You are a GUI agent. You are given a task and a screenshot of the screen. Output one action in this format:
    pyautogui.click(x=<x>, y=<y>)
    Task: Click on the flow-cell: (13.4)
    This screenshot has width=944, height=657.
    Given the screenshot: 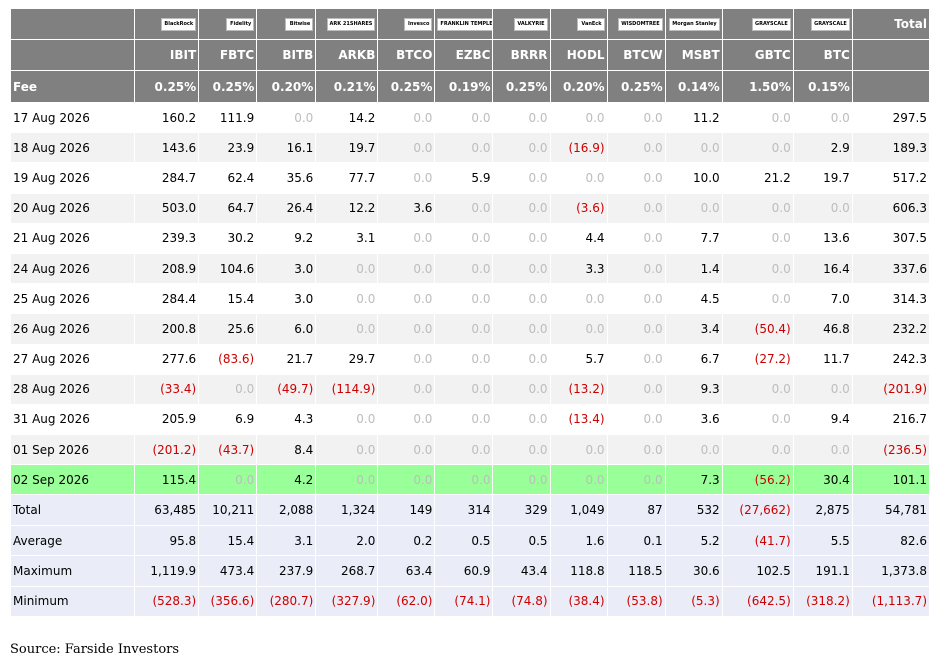 What is the action you would take?
    pyautogui.click(x=586, y=419)
    